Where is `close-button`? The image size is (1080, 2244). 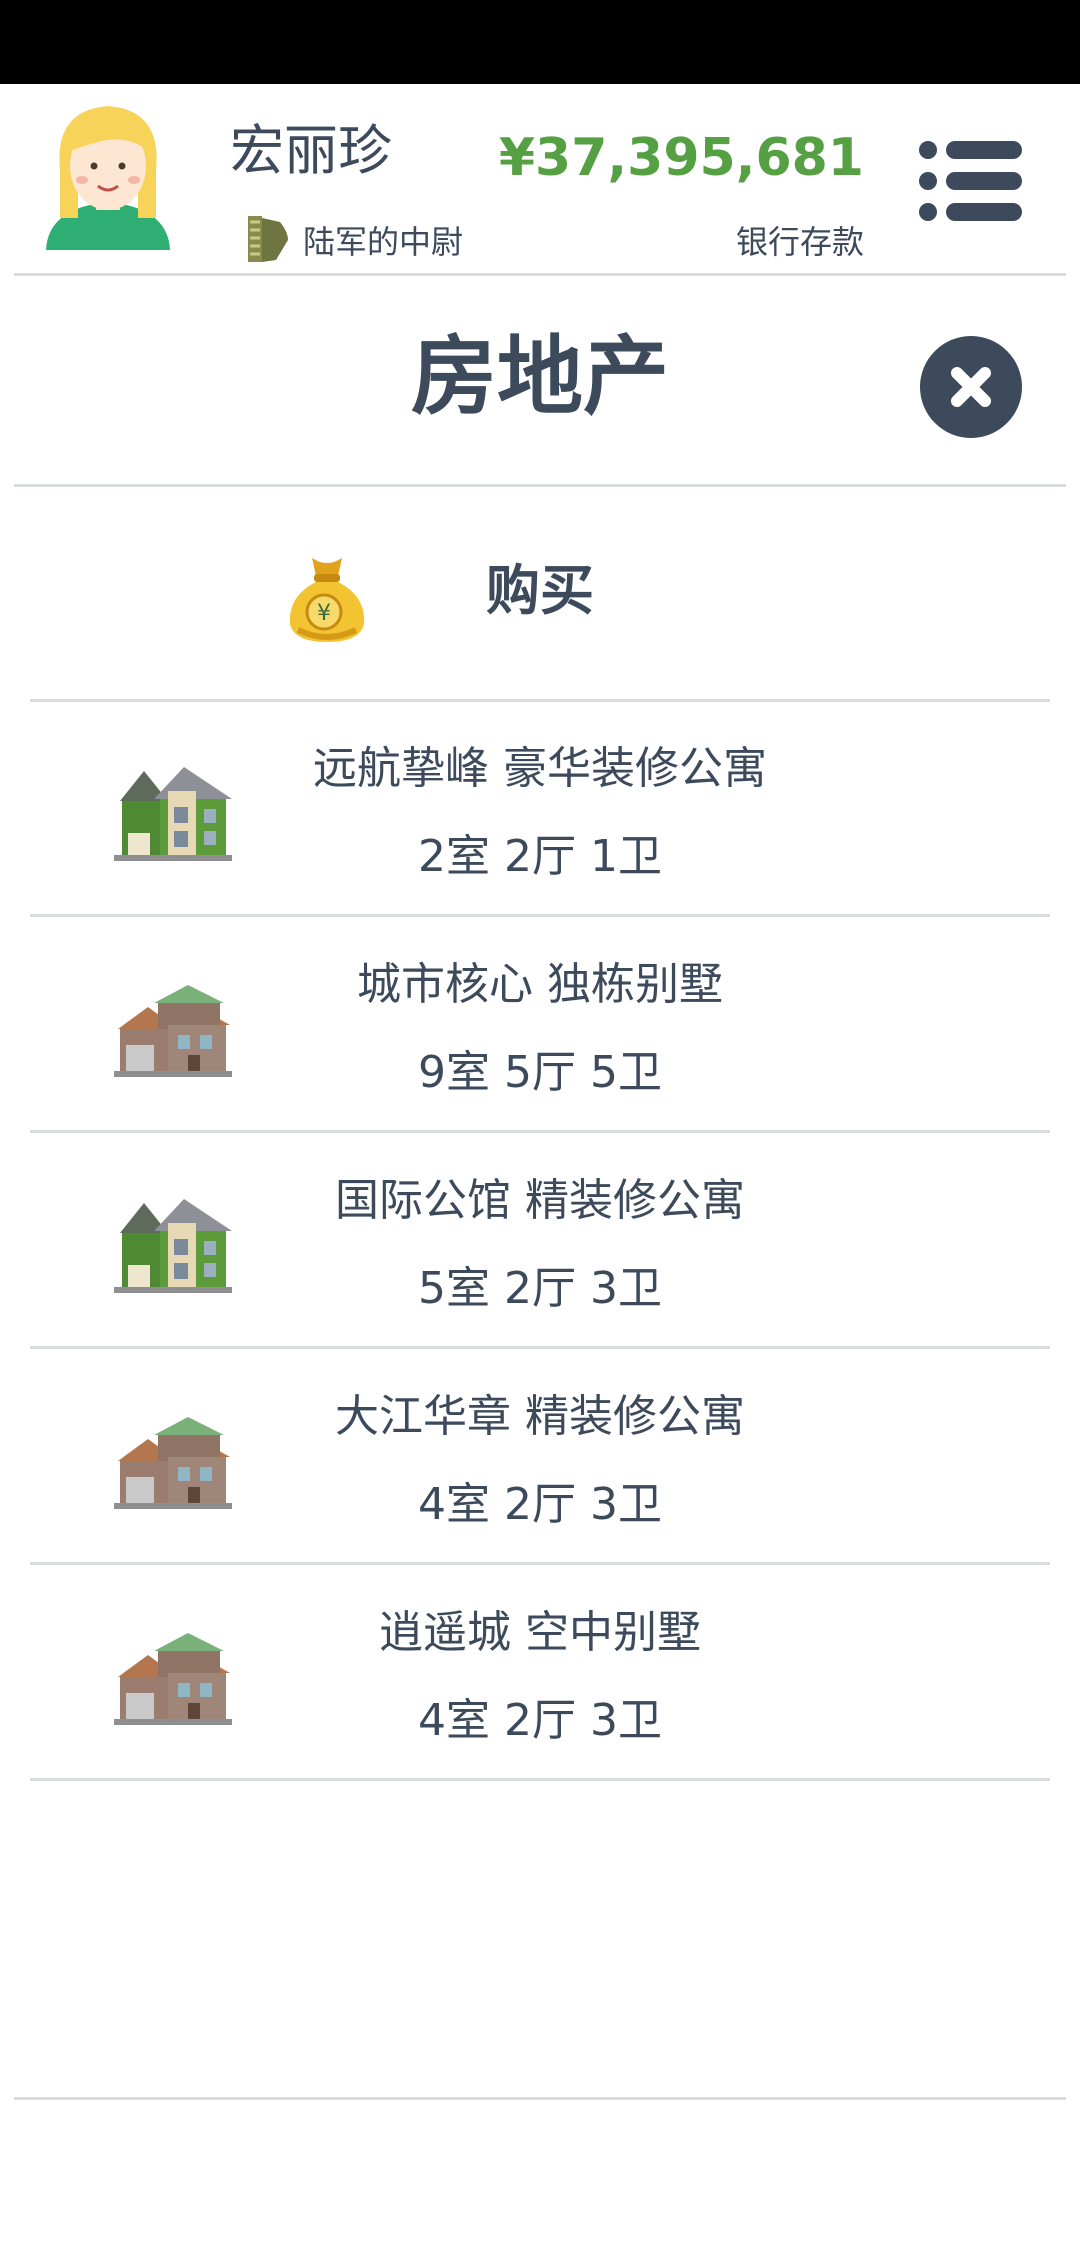
close-button is located at coordinates (971, 387).